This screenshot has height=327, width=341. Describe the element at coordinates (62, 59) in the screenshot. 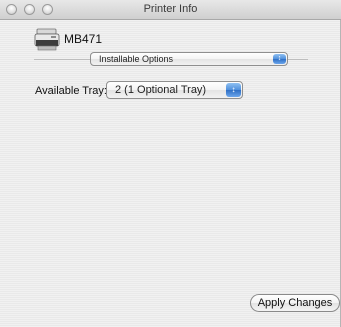

I see `section-divider-left` at that location.